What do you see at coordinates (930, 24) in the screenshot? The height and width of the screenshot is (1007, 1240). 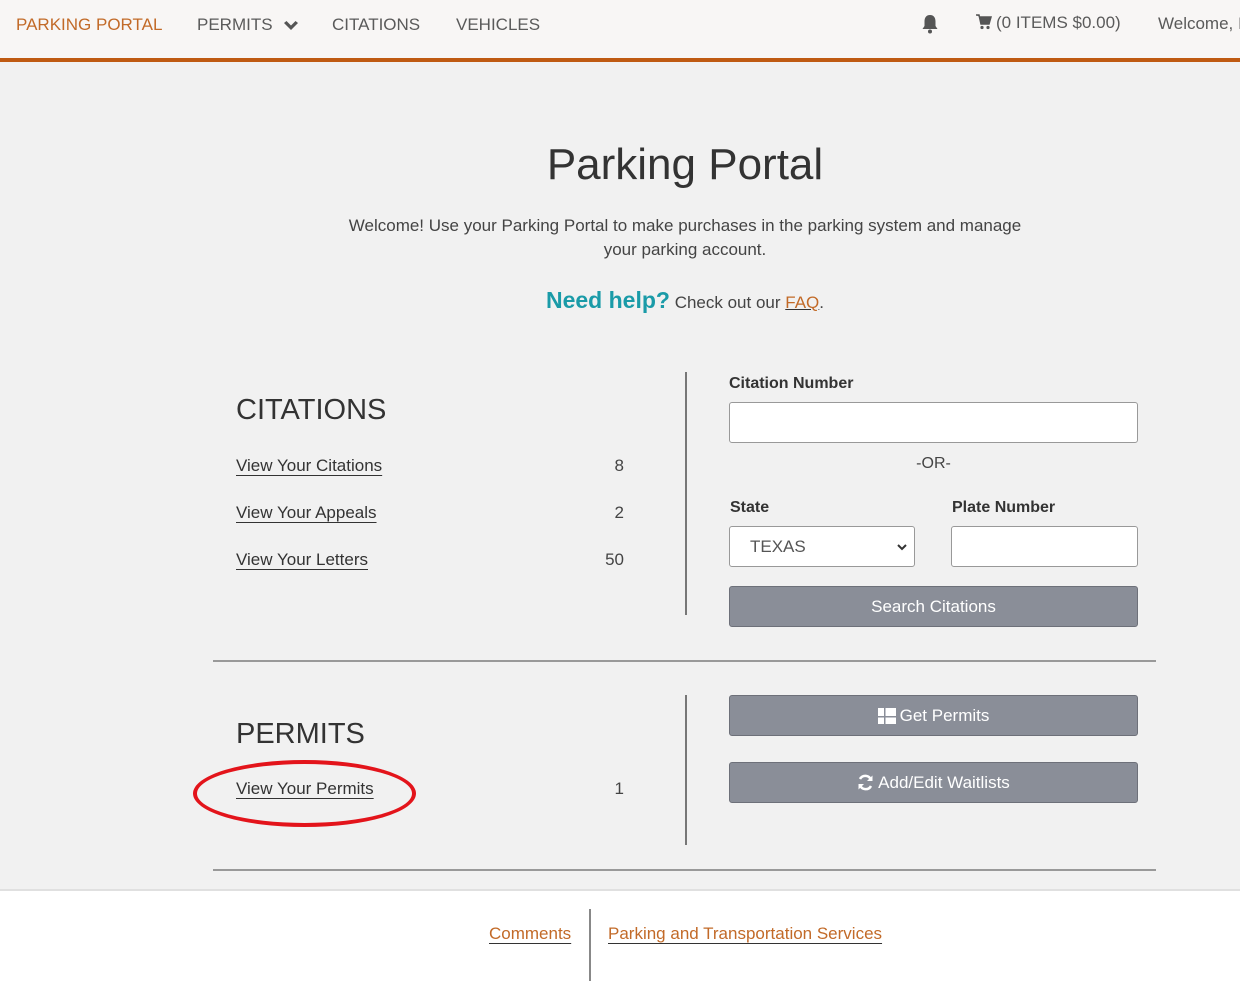 I see `bell-icon` at bounding box center [930, 24].